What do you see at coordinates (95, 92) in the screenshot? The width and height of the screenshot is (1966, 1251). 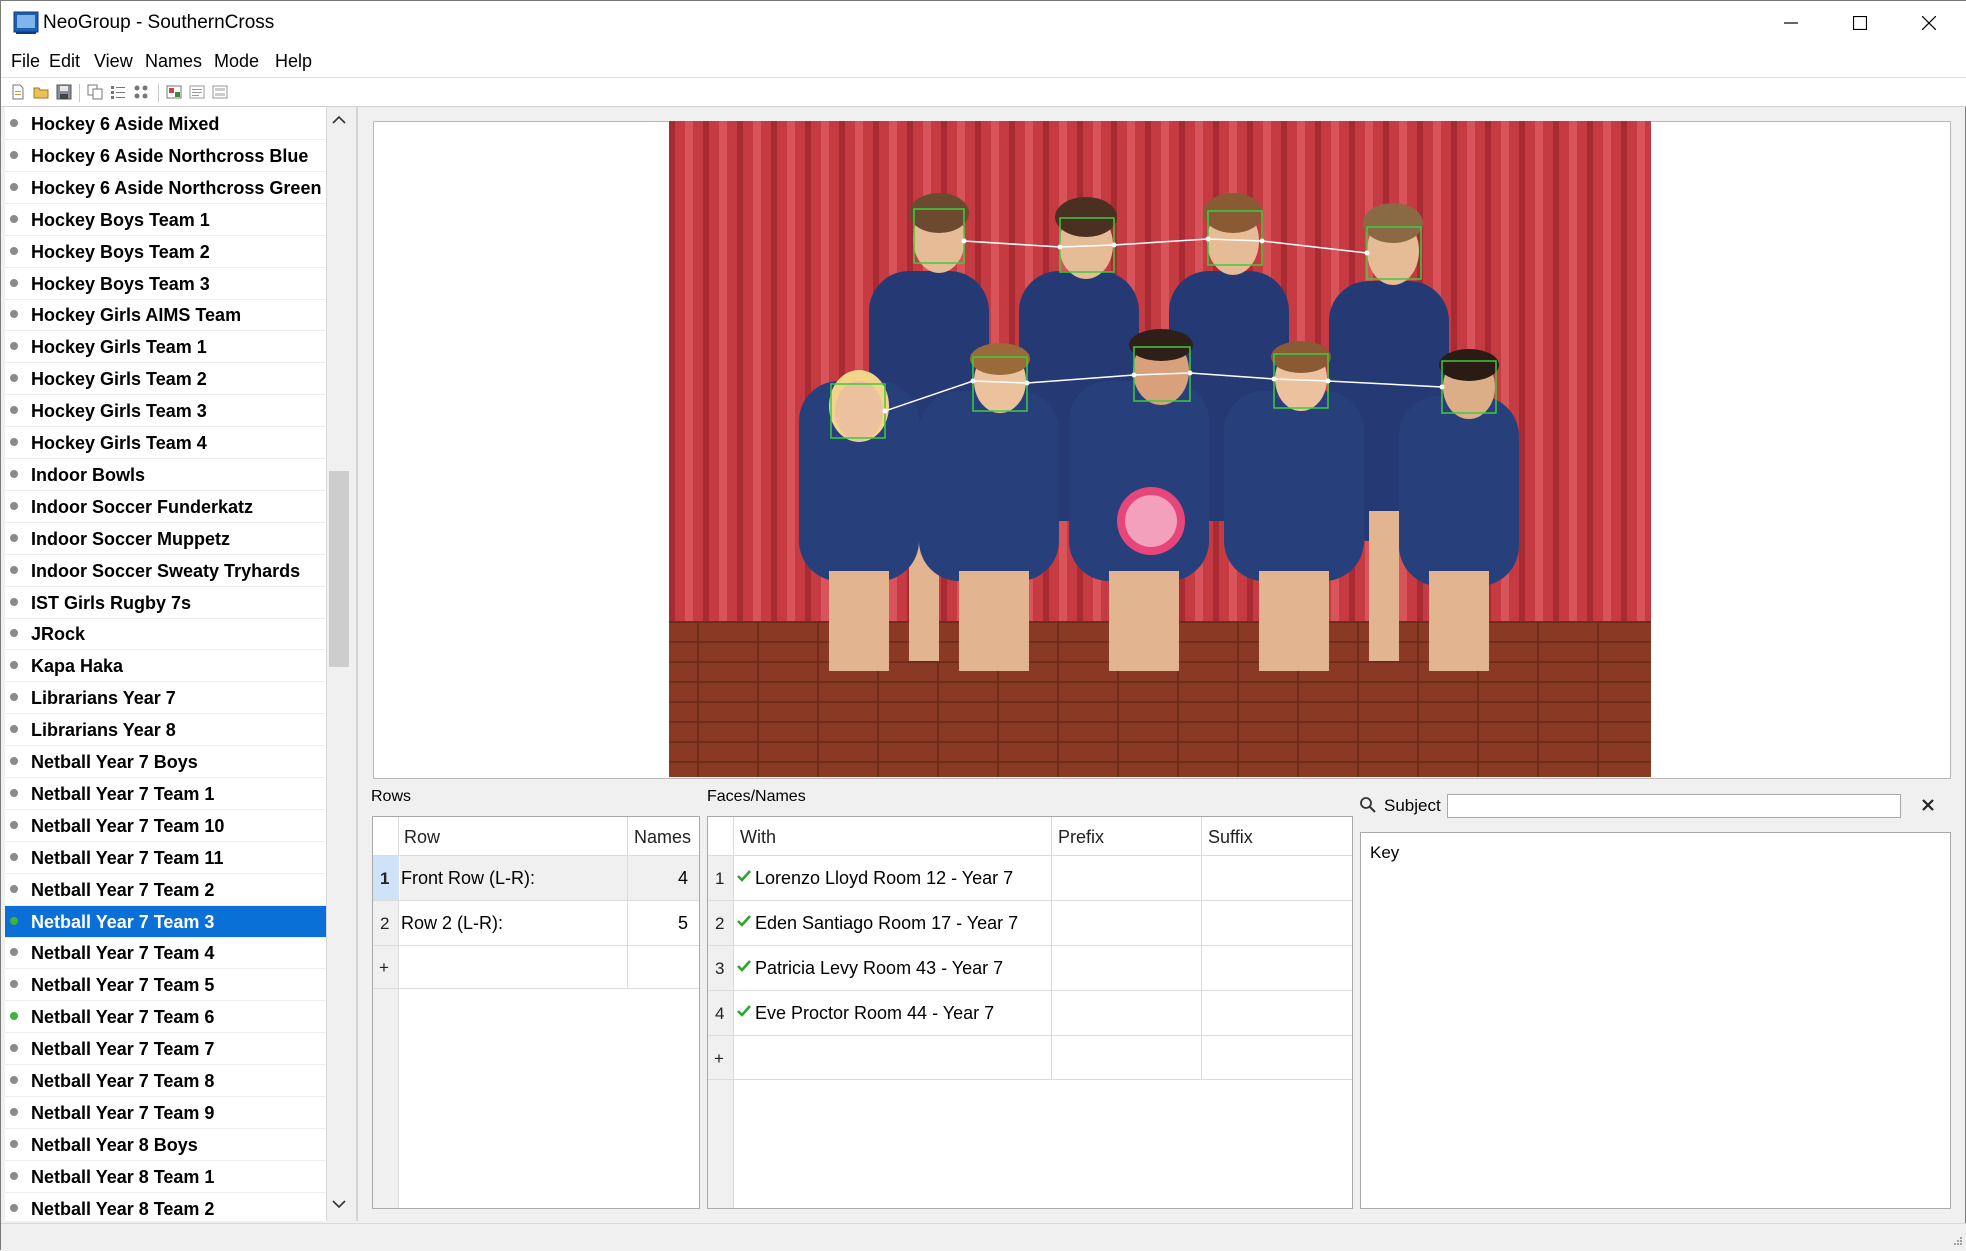 I see `copy-icon` at bounding box center [95, 92].